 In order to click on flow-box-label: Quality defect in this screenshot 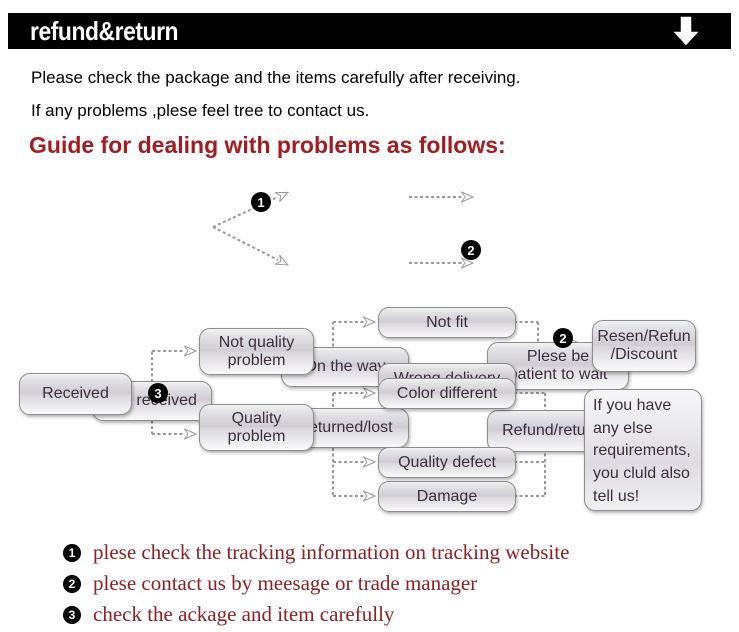, I will do `click(447, 462)`.